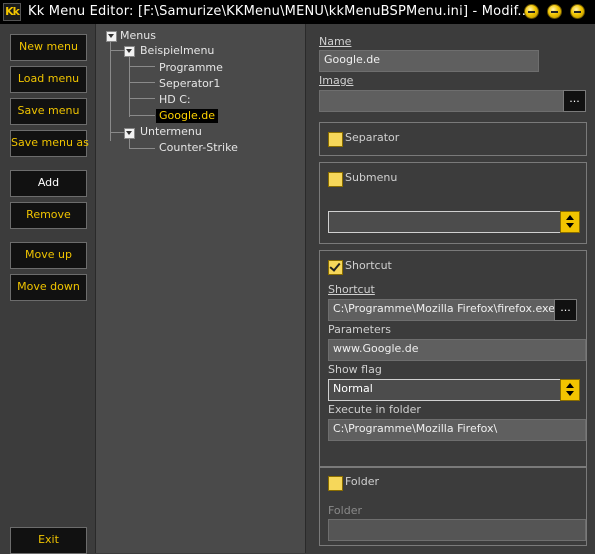  I want to click on new-menu-button: New menu, so click(48, 47).